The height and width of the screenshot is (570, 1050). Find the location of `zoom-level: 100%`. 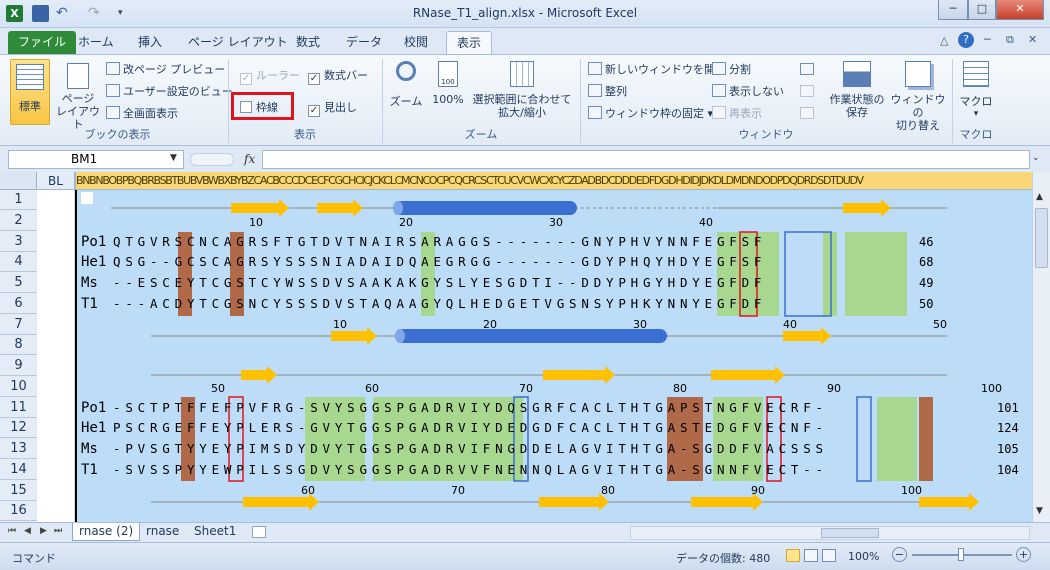

zoom-level: 100% is located at coordinates (863, 556).